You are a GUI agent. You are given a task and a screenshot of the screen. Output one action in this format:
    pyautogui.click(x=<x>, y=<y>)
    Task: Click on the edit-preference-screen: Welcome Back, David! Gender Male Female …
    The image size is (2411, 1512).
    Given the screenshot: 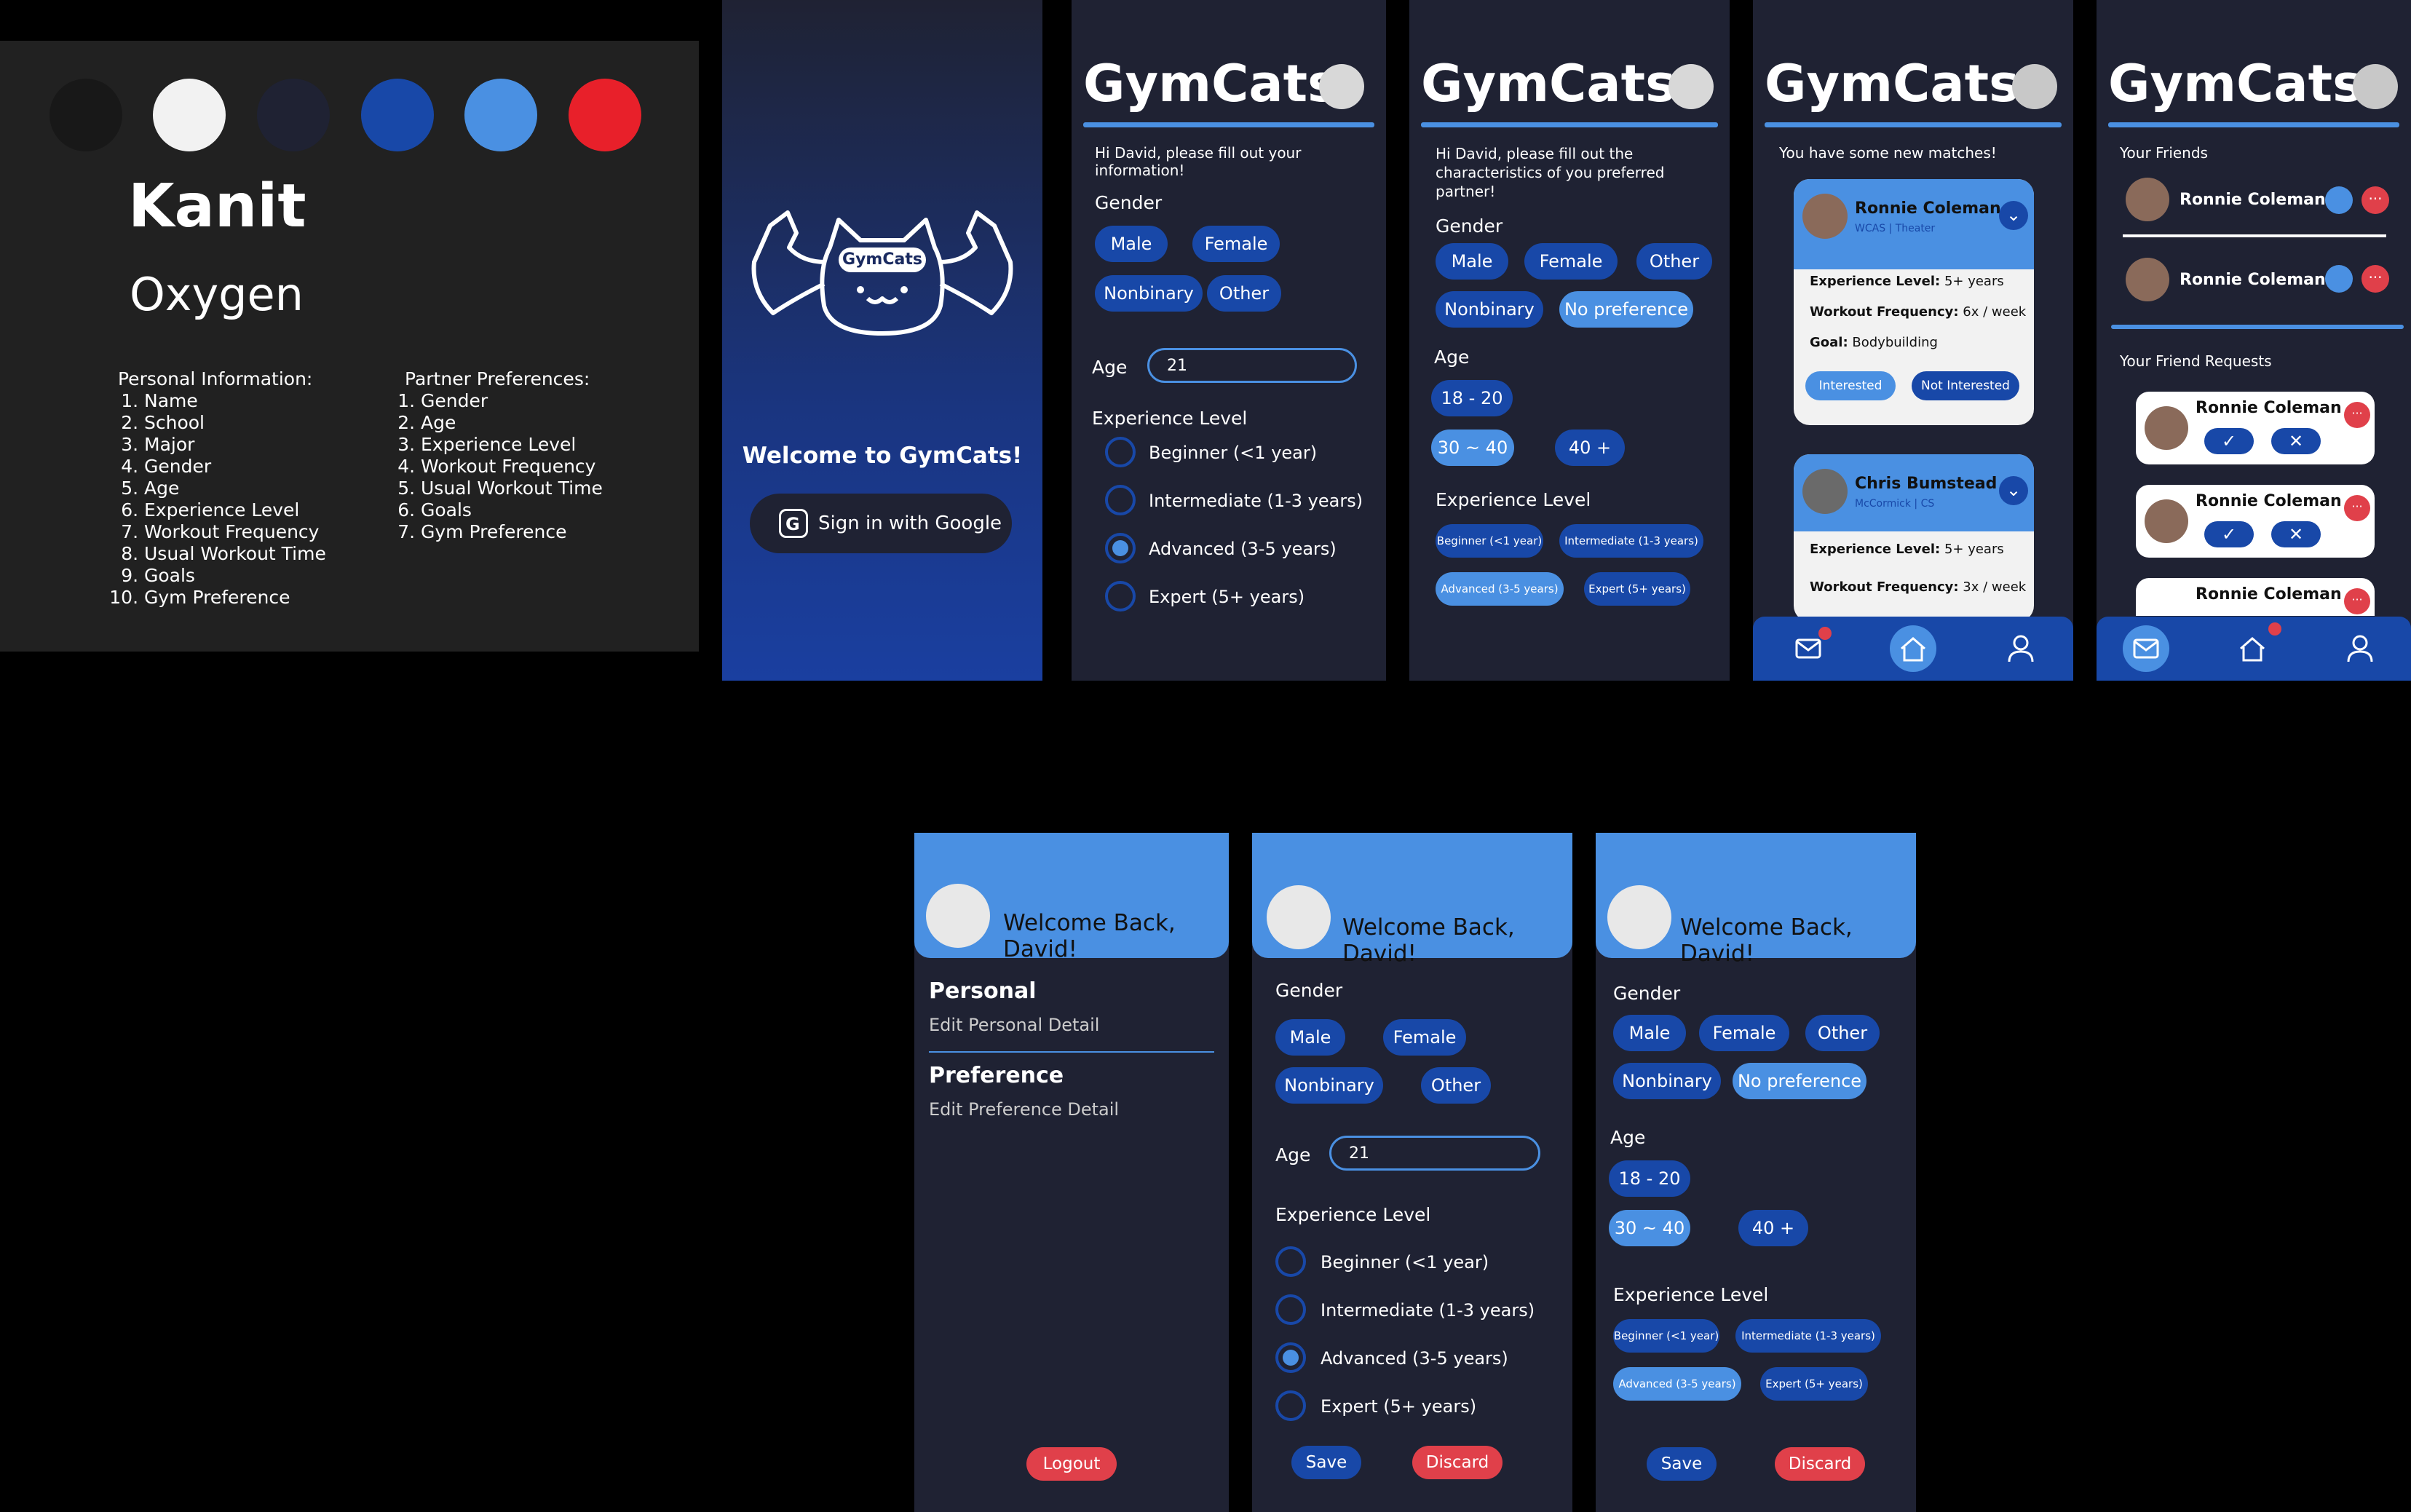 What is the action you would take?
    pyautogui.click(x=1756, y=1172)
    